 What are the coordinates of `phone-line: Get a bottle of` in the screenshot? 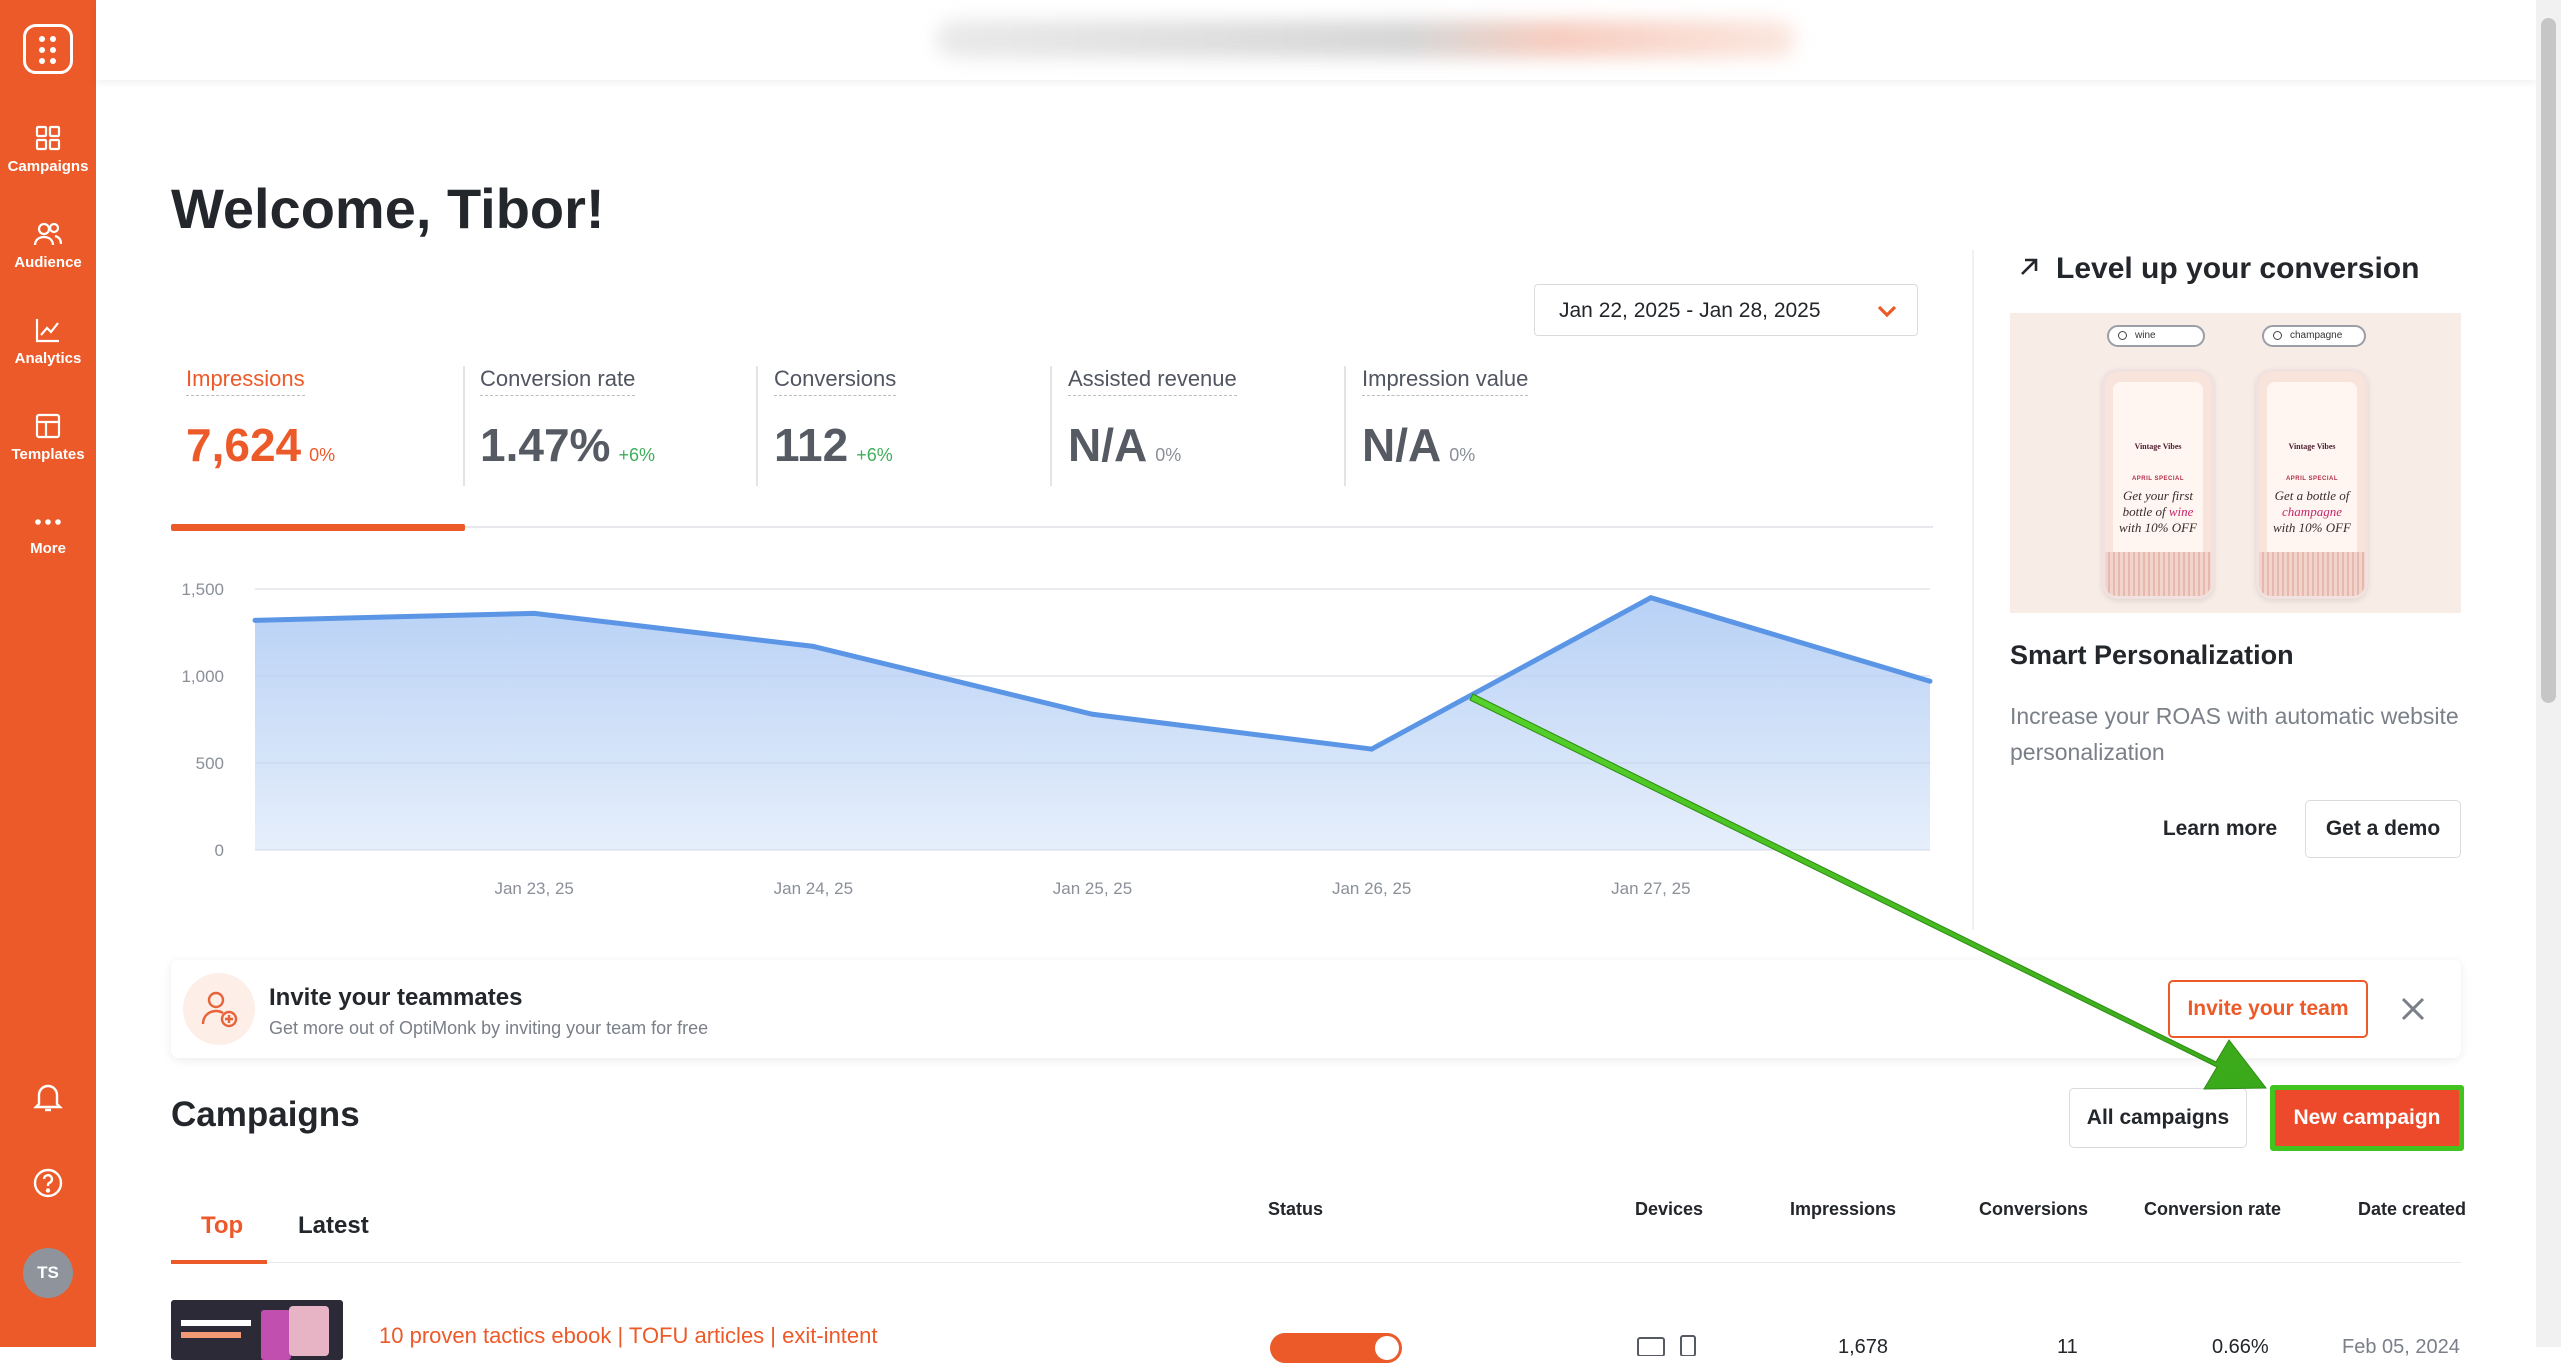 It's located at (2312, 495).